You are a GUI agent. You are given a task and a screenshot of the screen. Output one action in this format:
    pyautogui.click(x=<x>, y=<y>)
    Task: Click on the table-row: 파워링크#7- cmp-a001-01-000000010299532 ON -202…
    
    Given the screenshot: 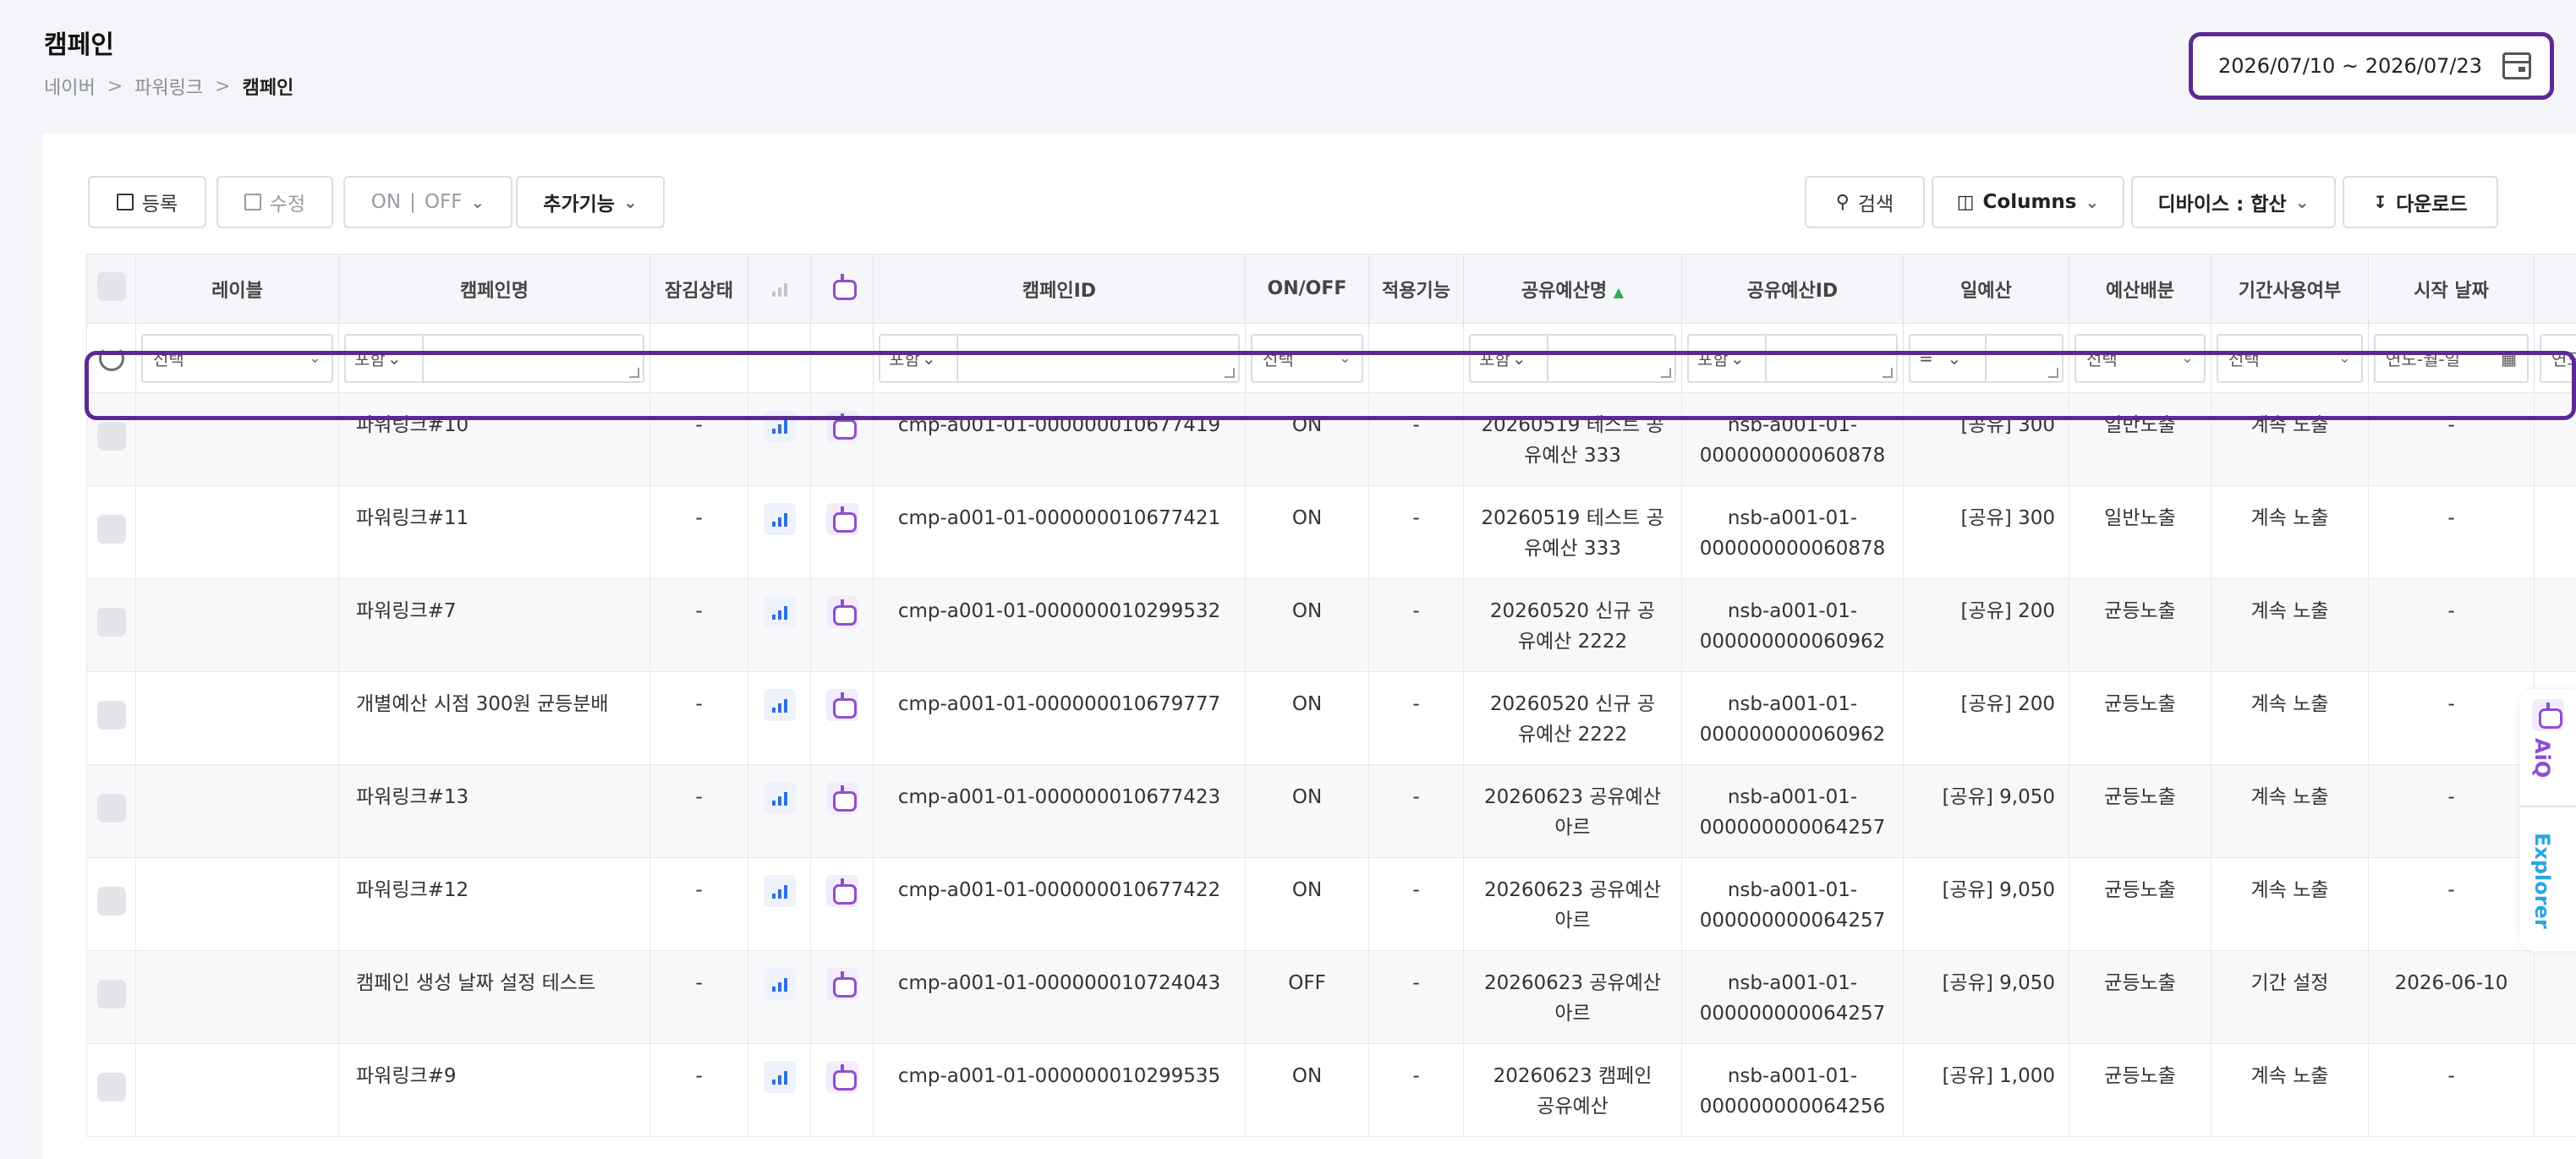 What is the action you would take?
    pyautogui.click(x=1331, y=625)
    